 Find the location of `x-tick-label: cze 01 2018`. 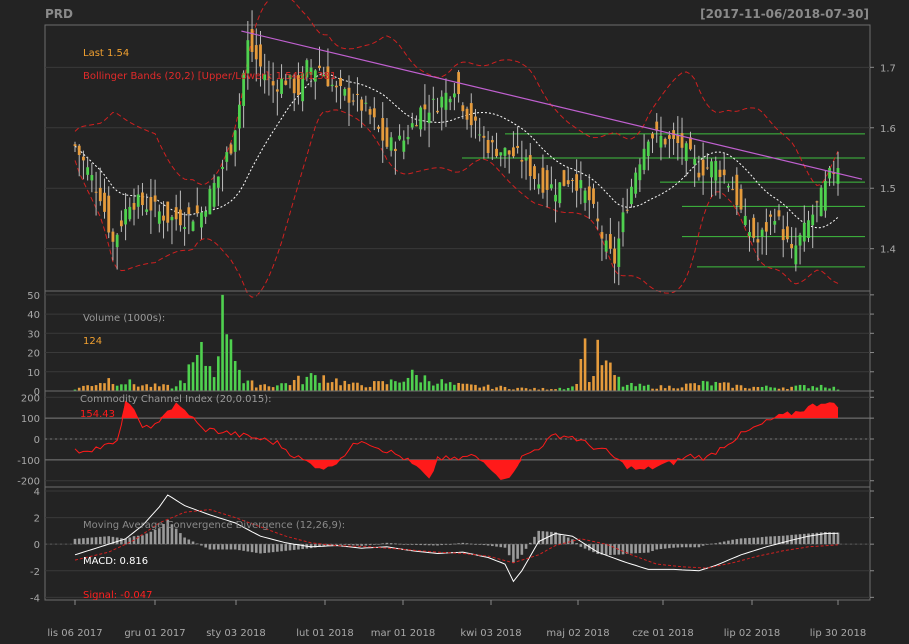

x-tick-label: cze 01 2018 is located at coordinates (662, 633).